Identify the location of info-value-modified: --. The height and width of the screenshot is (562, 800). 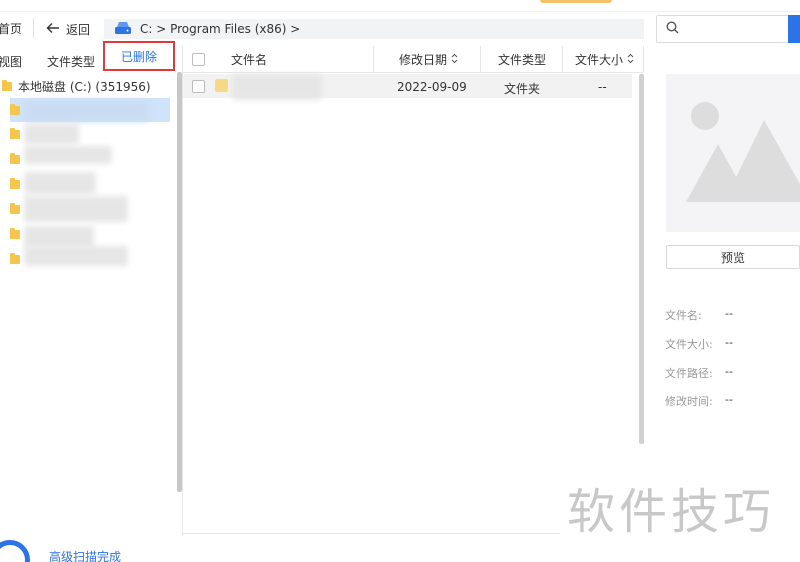
(729, 399).